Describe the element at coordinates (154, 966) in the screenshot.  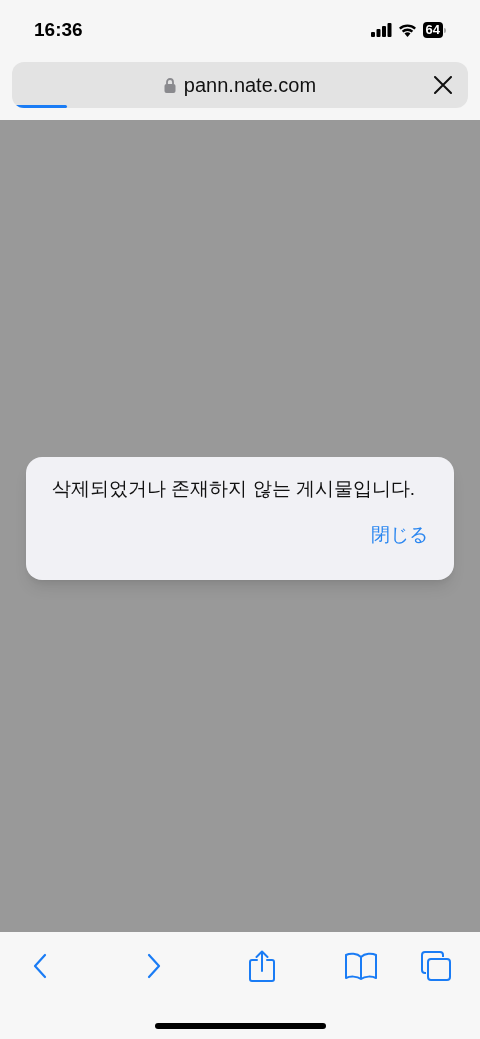
I see `forward-icon` at that location.